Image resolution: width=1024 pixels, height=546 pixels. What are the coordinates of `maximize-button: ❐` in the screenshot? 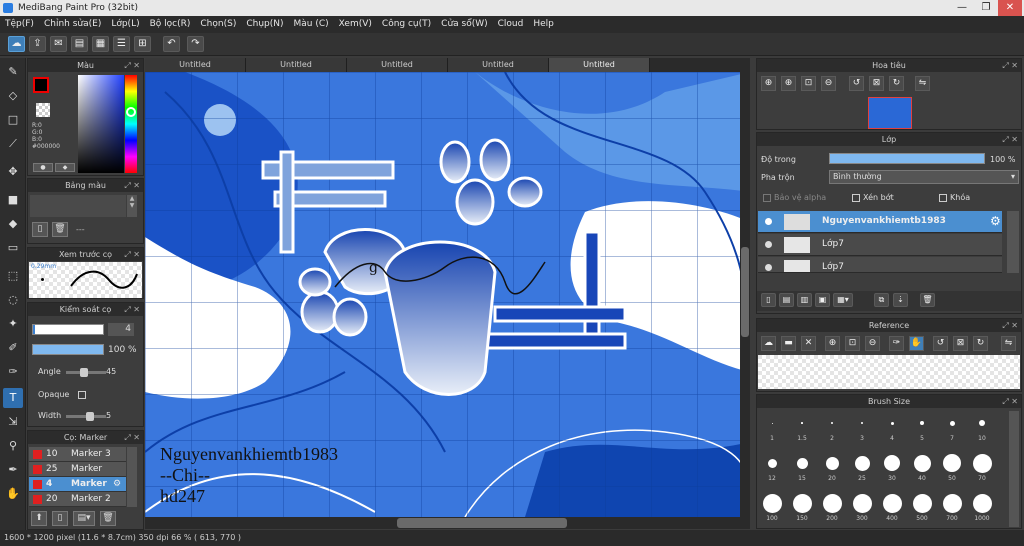 It's located at (986, 8).